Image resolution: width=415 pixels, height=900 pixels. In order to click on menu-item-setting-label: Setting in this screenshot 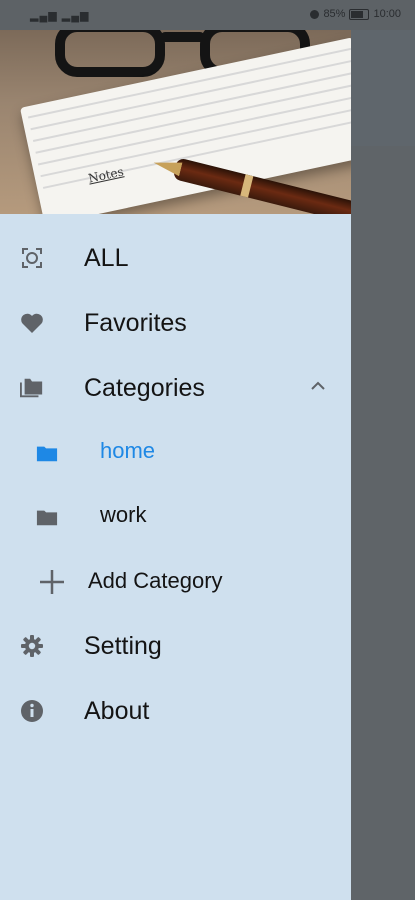, I will do `click(123, 646)`.